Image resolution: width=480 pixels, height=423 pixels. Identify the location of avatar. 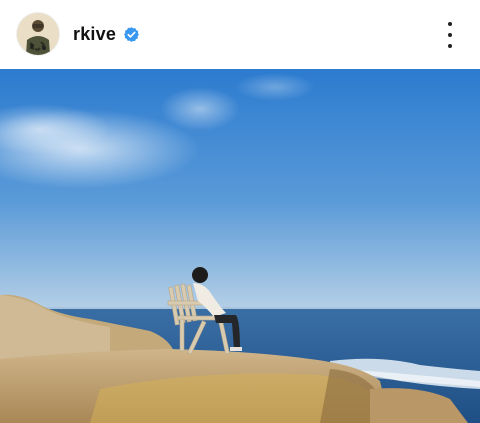
(38, 34).